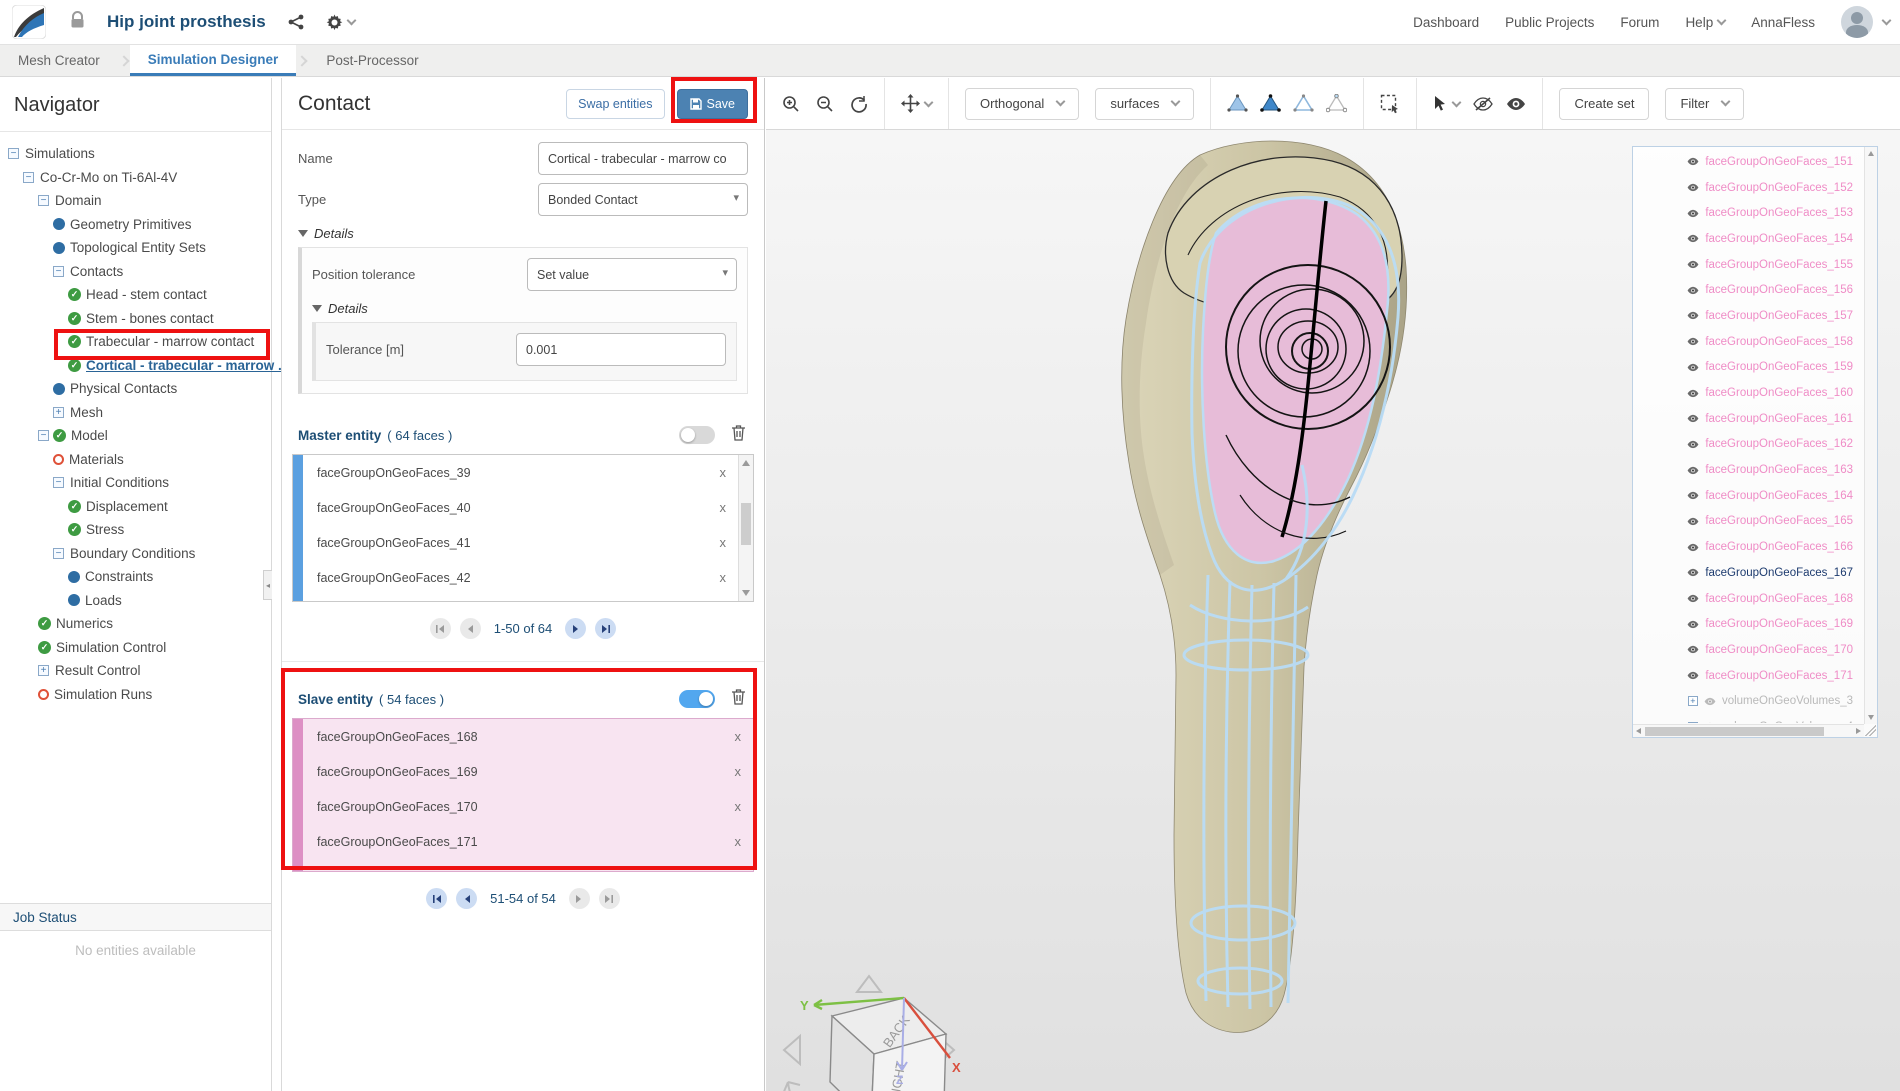  Describe the element at coordinates (372, 60) in the screenshot. I see `tab-post-processor: Post-Processor` at that location.